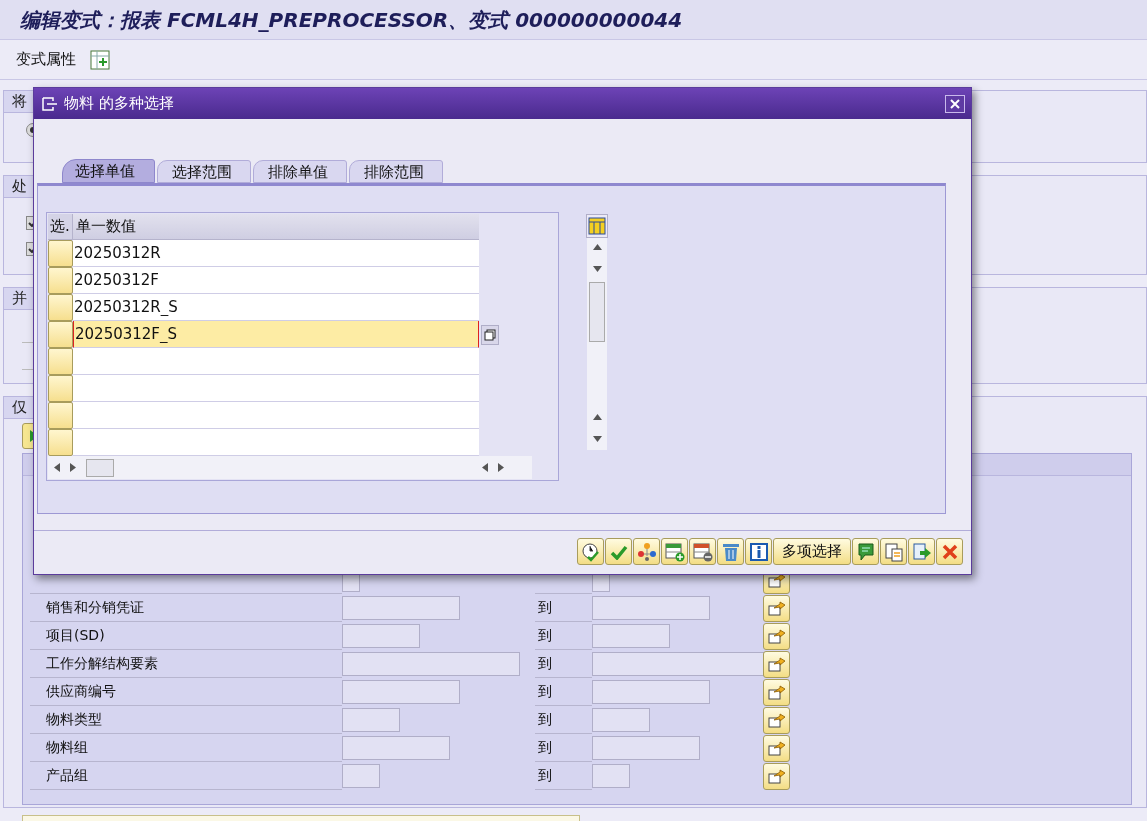 The image size is (1147, 821). I want to click on delete-row-button, so click(702, 551).